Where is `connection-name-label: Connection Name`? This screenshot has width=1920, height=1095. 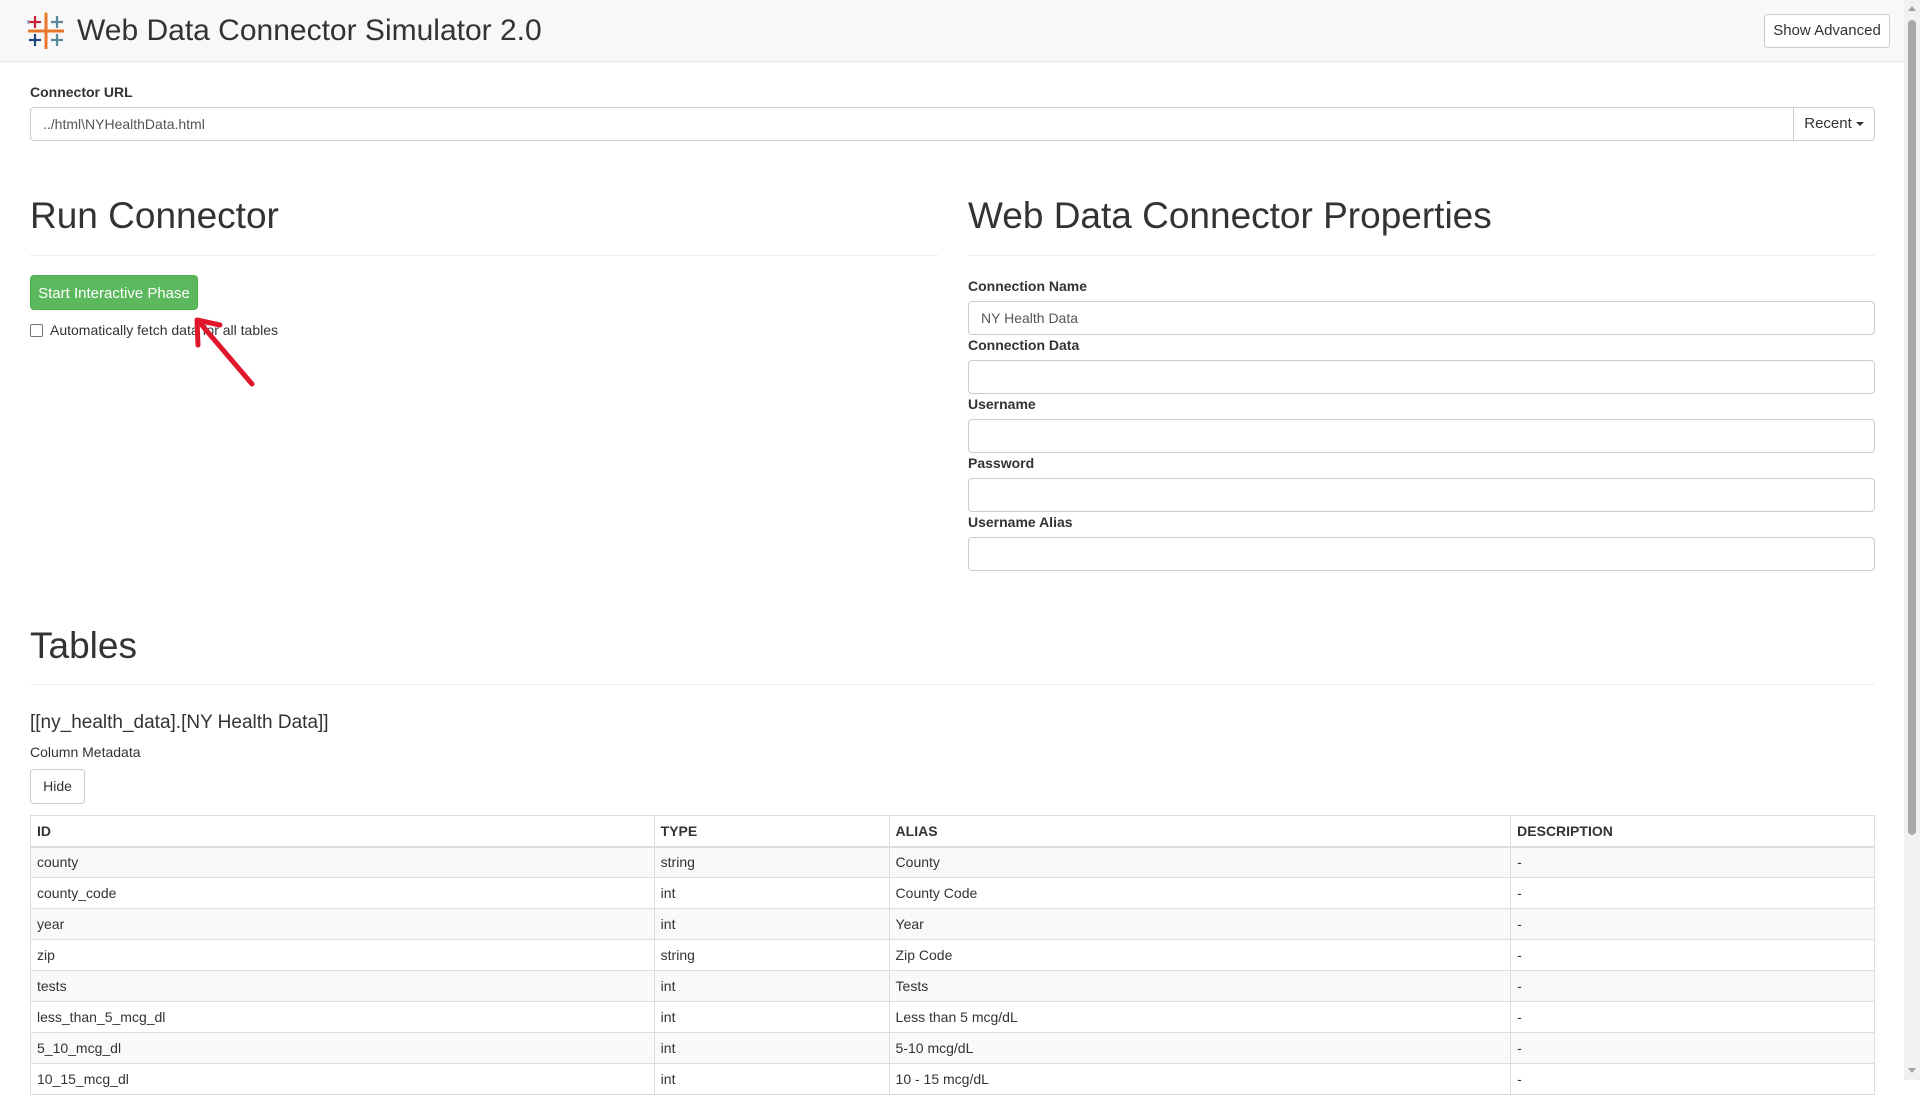 connection-name-label: Connection Name is located at coordinates (1028, 286).